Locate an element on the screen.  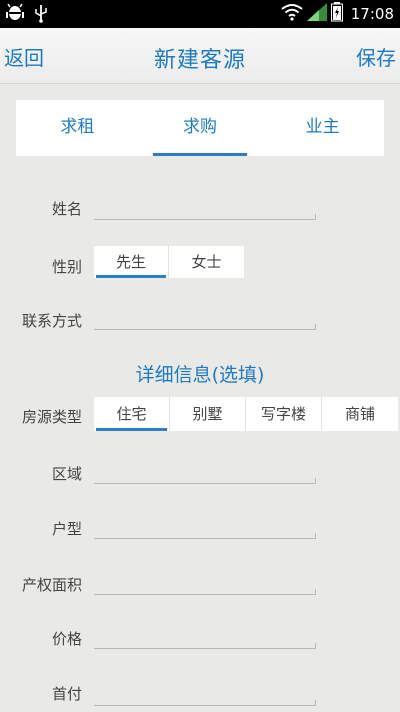
area-label: 区域 is located at coordinates (66, 474).